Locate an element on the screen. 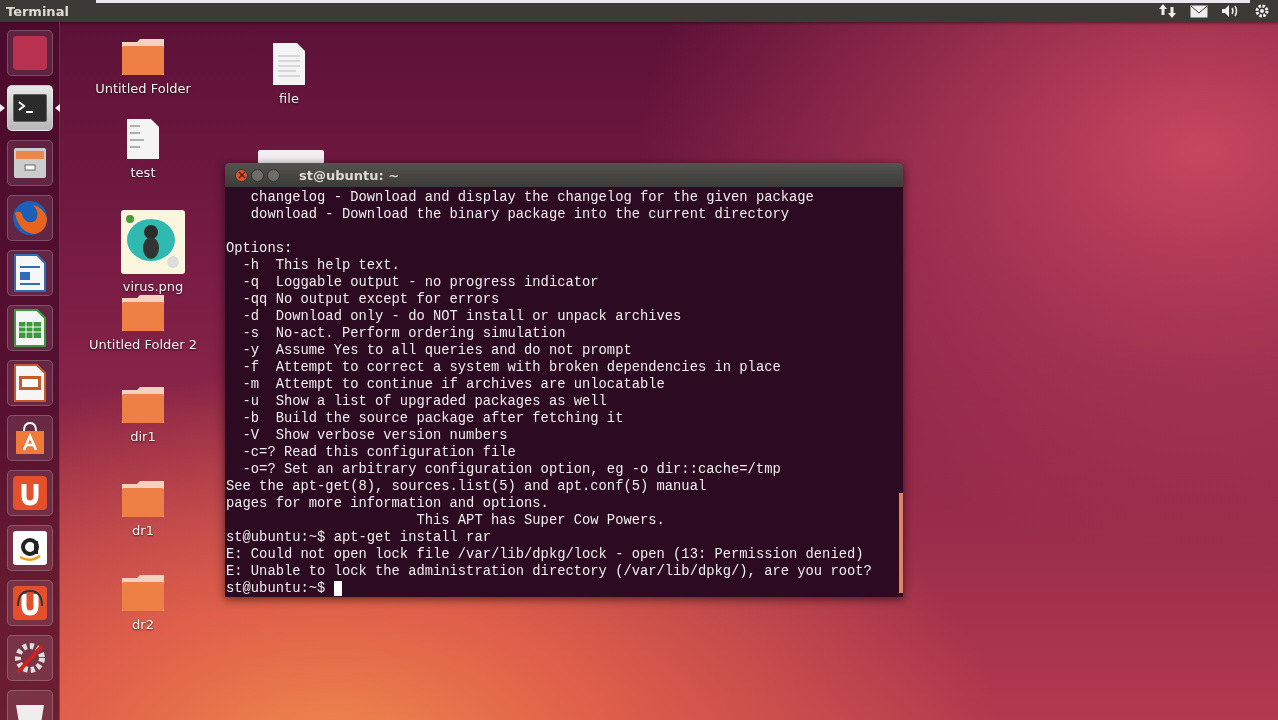 The width and height of the screenshot is (1278, 720). terminal-line: E: Could not open lock file /var/lib/dpkg/lock - open (13: Permission denied) is located at coordinates (545, 554).